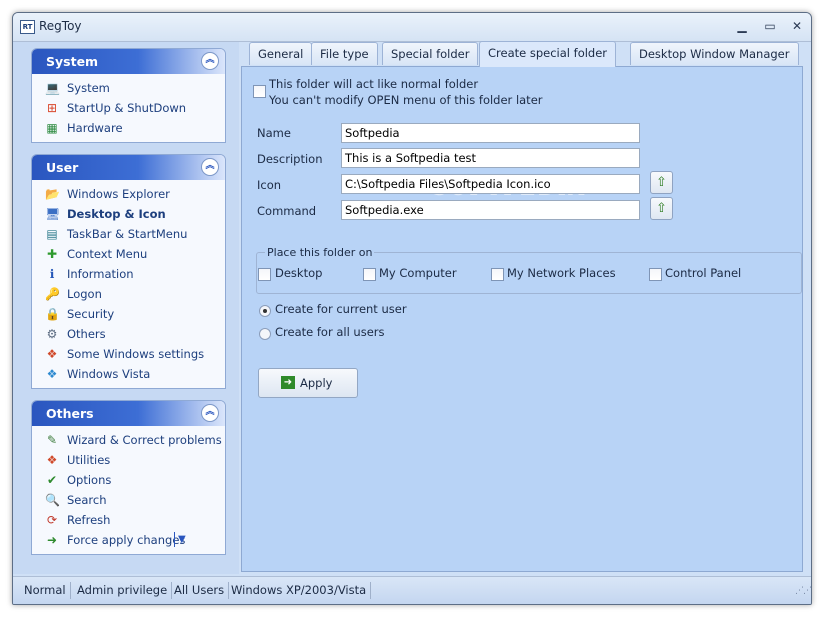 The image size is (832, 625). Describe the element at coordinates (770, 26) in the screenshot. I see `maximize-button: ▭` at that location.